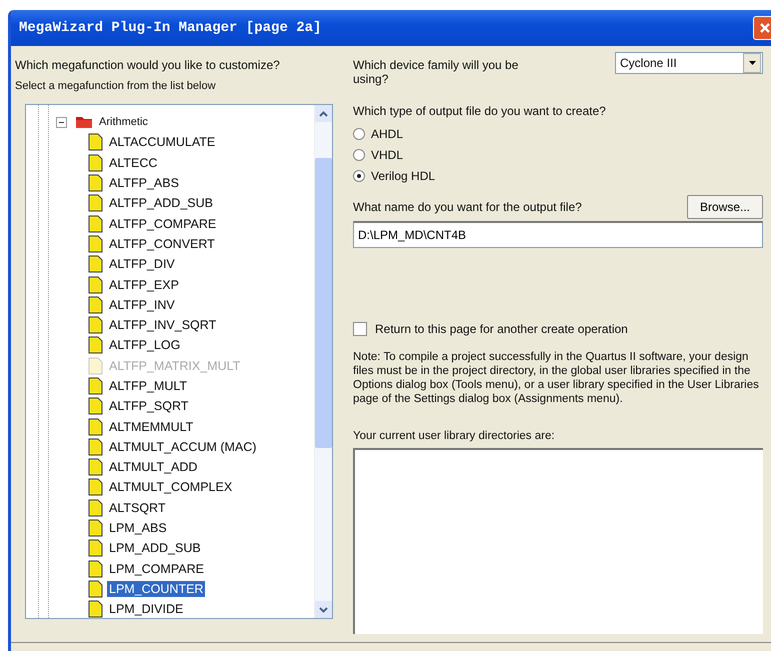  What do you see at coordinates (148, 65) in the screenshot?
I see `question-label: Which megafunction would you like to customize?` at bounding box center [148, 65].